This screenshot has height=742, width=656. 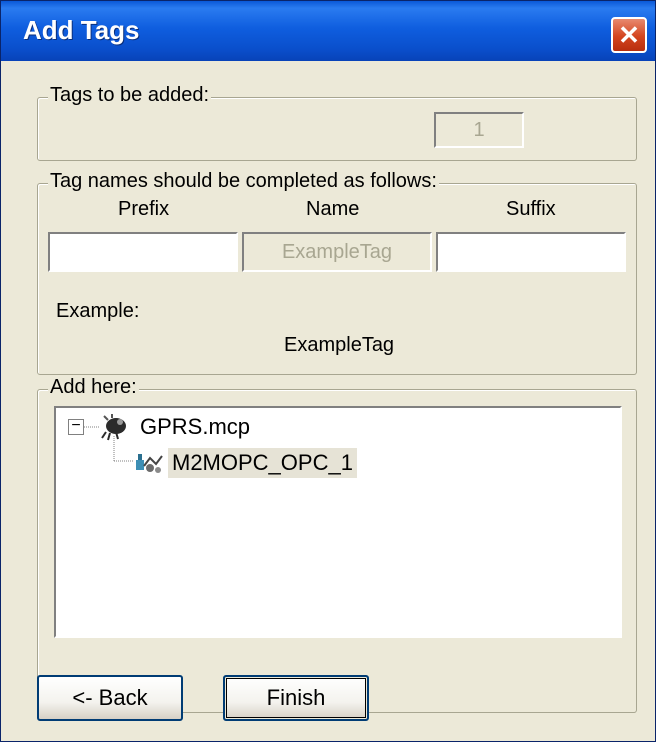 What do you see at coordinates (328, 31) in the screenshot?
I see `title-bar: Add Tags ✕` at bounding box center [328, 31].